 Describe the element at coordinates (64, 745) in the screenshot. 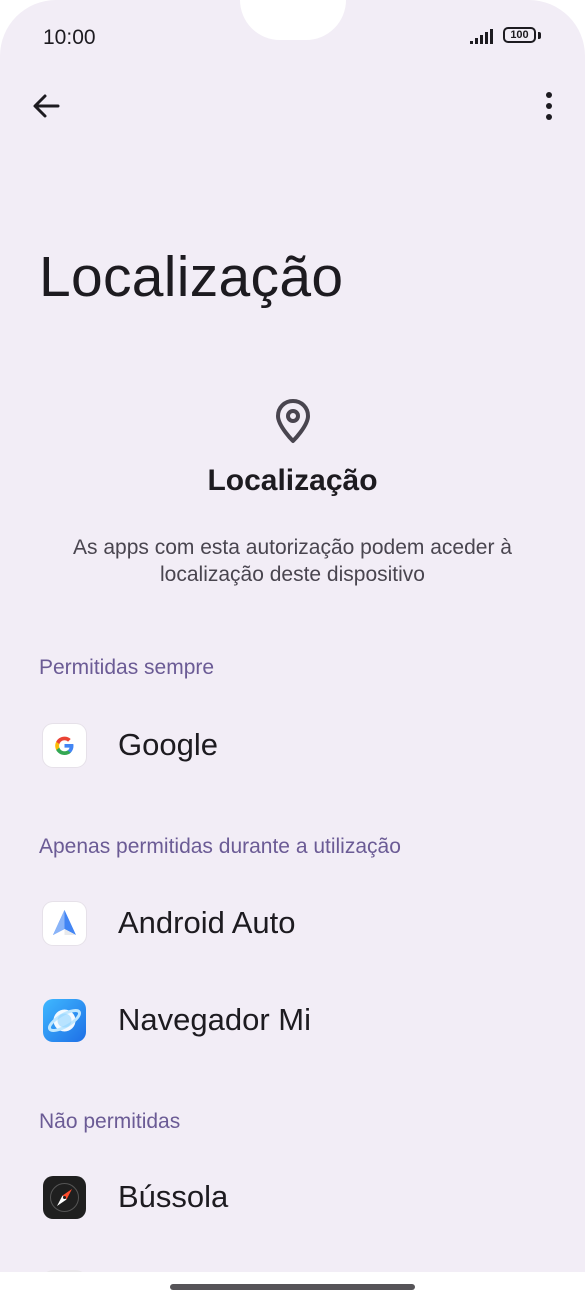

I see `google-icon` at that location.